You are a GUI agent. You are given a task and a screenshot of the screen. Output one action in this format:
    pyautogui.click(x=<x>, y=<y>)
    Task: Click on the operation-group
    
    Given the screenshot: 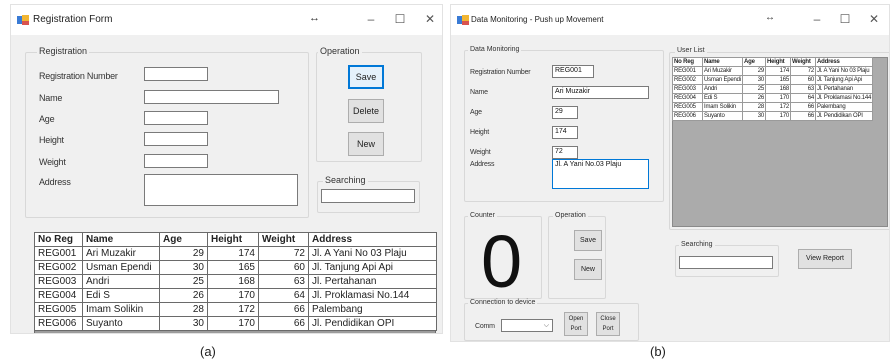 What is the action you would take?
    pyautogui.click(x=577, y=257)
    